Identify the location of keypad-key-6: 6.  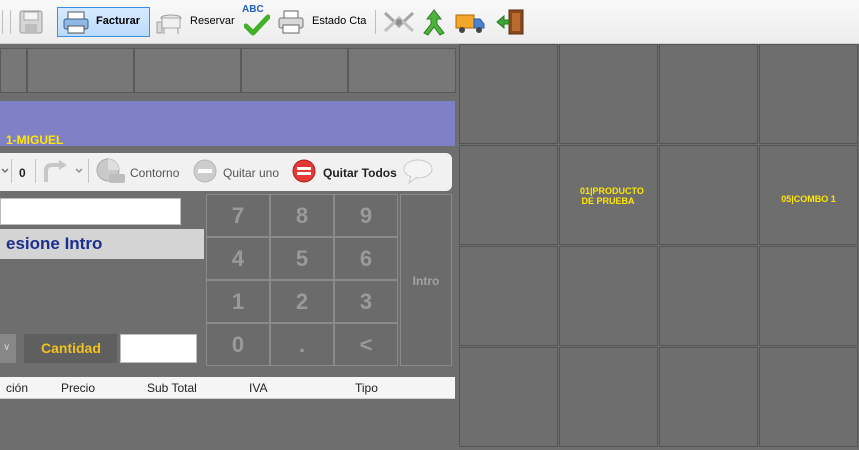
(366, 258).